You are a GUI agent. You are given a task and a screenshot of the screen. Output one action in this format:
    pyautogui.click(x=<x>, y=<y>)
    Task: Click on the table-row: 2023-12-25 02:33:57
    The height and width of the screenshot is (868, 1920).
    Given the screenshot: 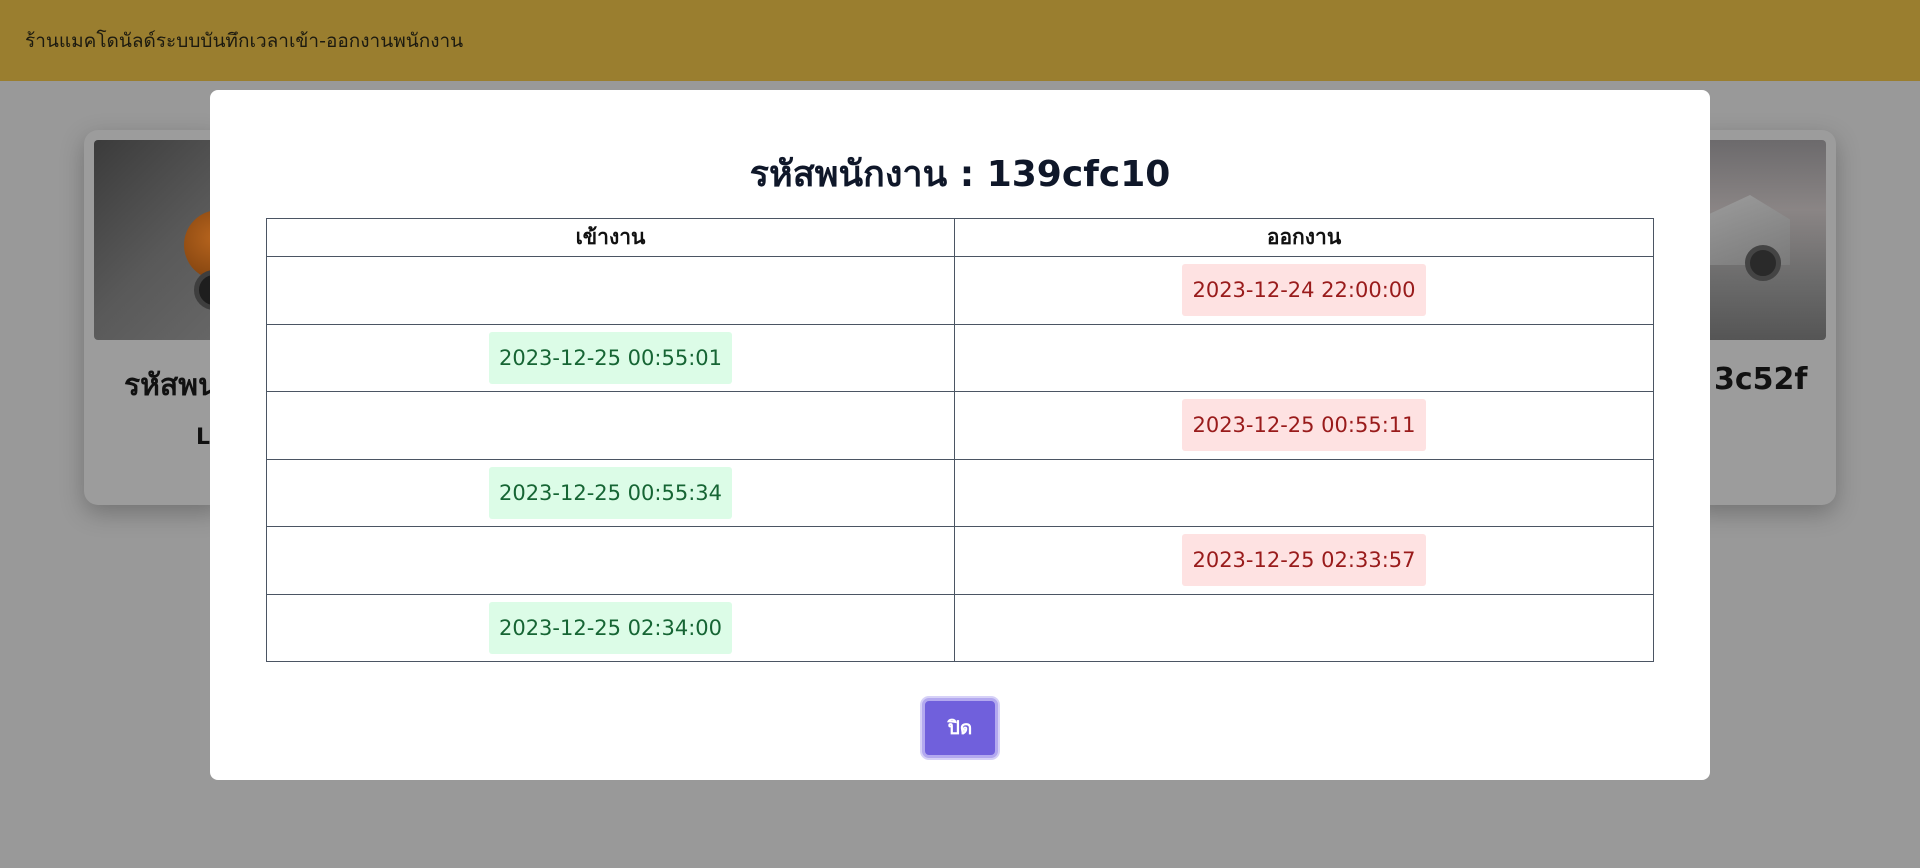 What is the action you would take?
    pyautogui.click(x=960, y=560)
    